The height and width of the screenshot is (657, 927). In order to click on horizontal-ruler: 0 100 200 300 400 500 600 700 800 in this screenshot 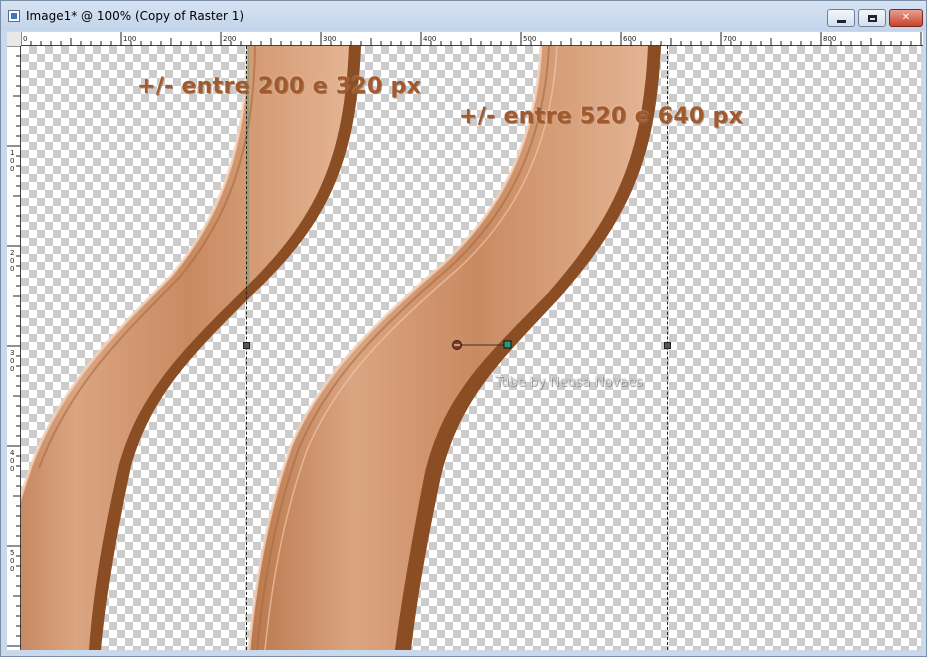, I will do `click(465, 39)`.